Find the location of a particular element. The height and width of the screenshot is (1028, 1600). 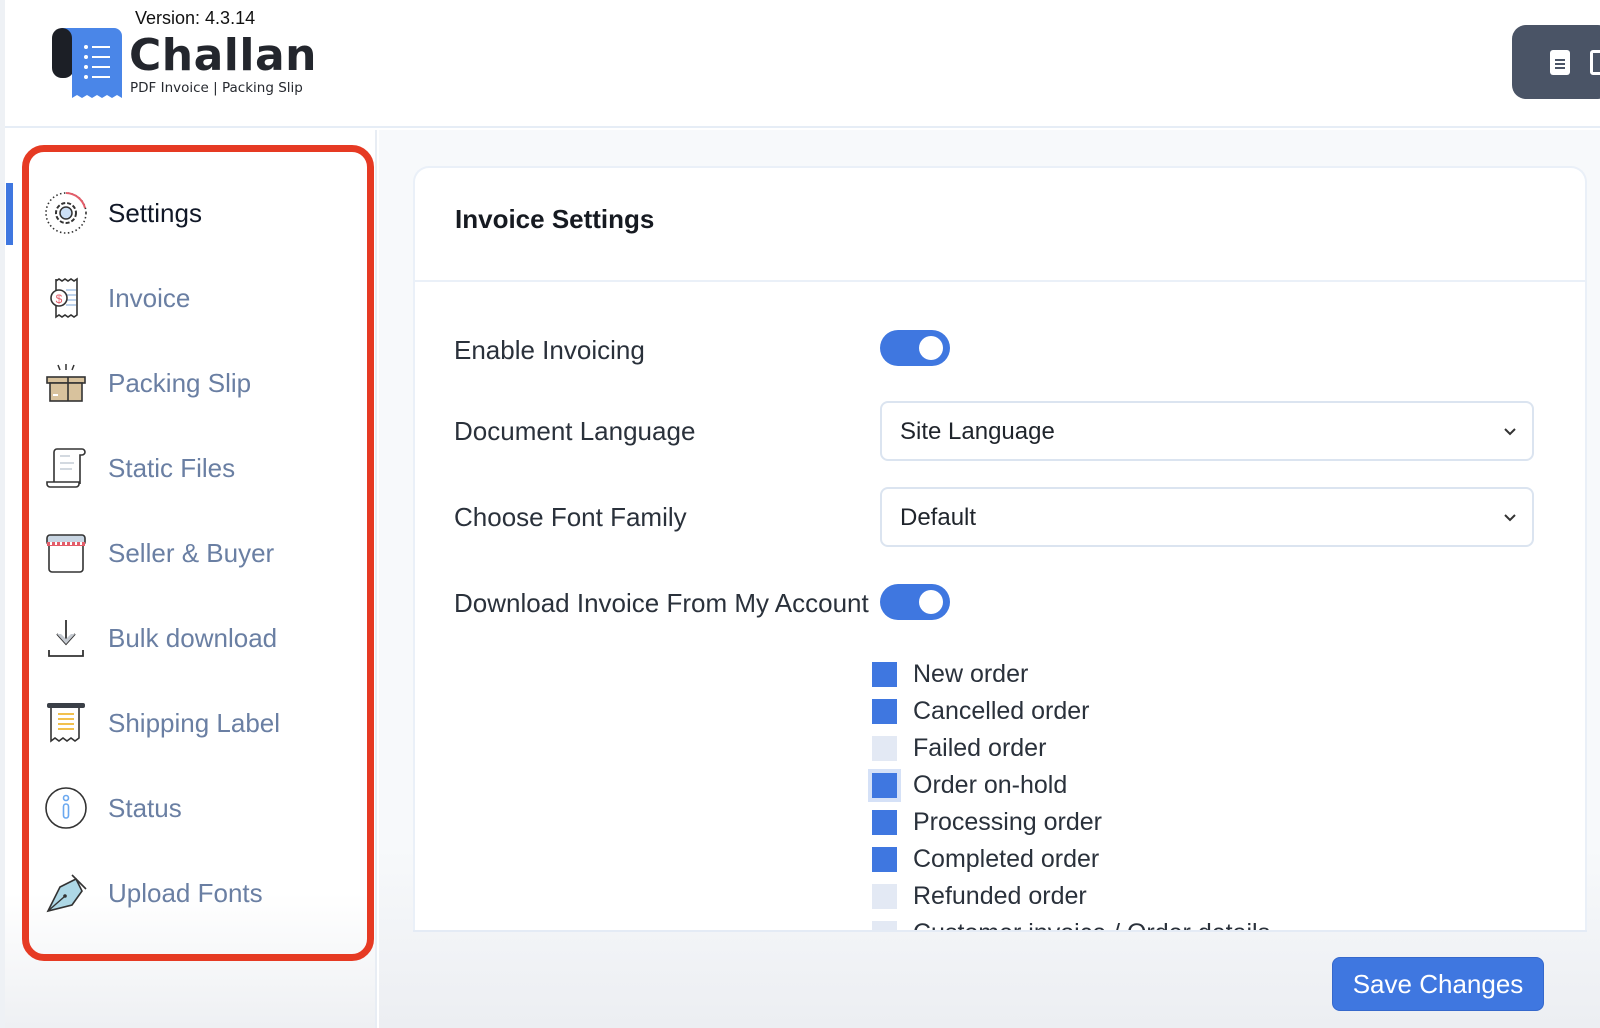

checkbox-label: Failed order is located at coordinates (980, 747).